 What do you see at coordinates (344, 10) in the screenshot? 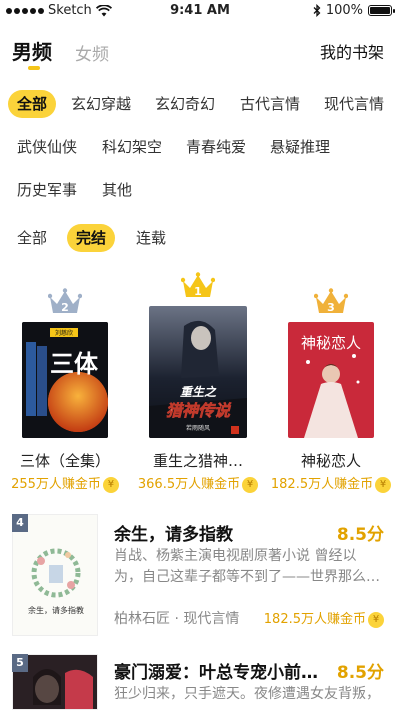
I see `battery-percent: 100%` at bounding box center [344, 10].